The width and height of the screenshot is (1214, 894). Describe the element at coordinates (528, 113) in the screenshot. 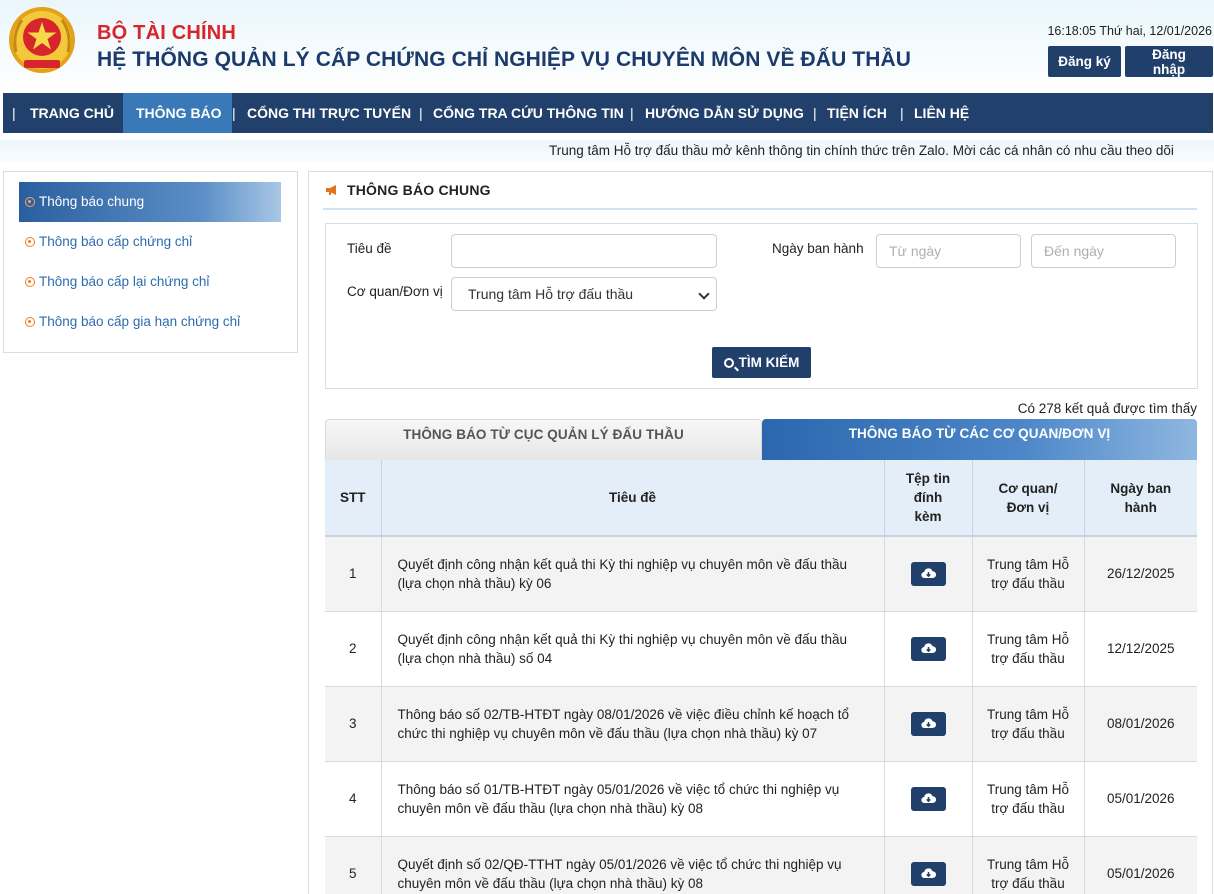

I see `nav-item-lookup: CỔNG TRA CỨU THÔNG TIN` at that location.